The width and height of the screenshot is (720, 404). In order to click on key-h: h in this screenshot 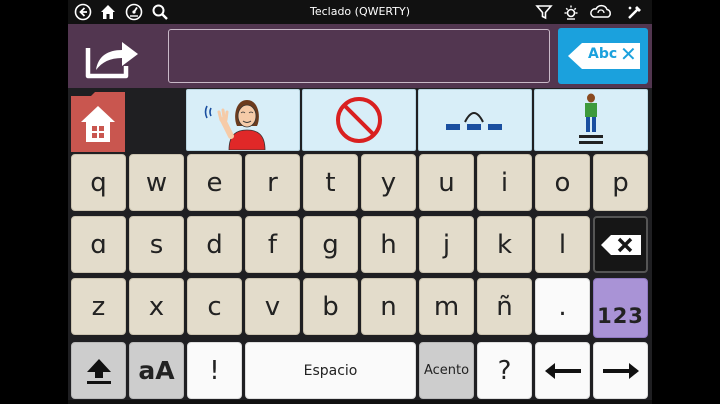, I will do `click(388, 244)`.